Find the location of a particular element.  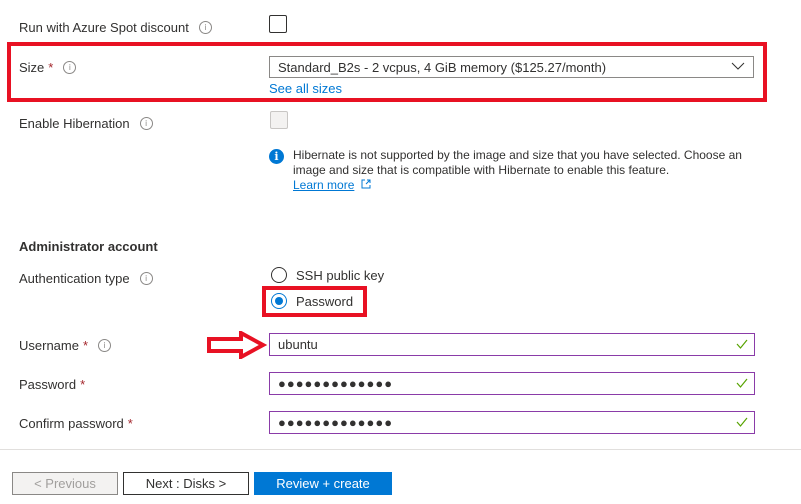

hibernation-label-text: Enable Hibernation is located at coordinates (74, 123).